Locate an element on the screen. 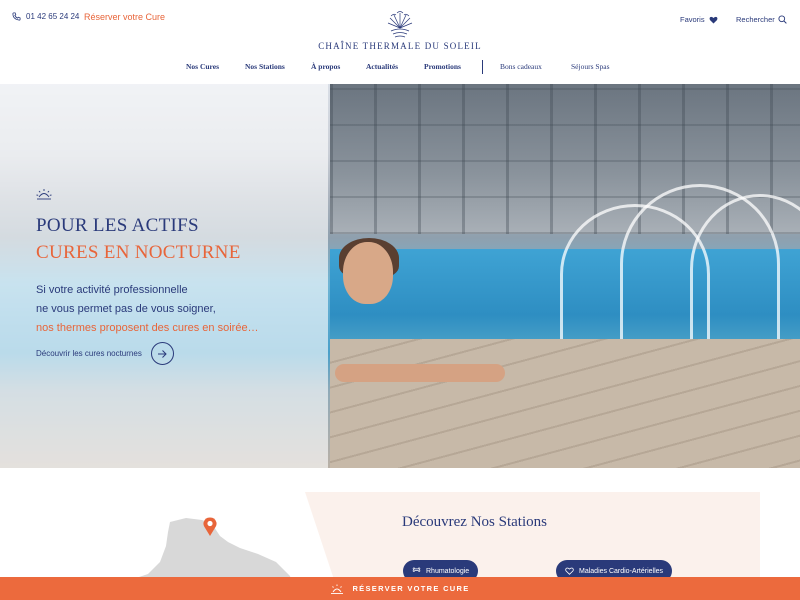  favorites-link: Favoris is located at coordinates (699, 19).